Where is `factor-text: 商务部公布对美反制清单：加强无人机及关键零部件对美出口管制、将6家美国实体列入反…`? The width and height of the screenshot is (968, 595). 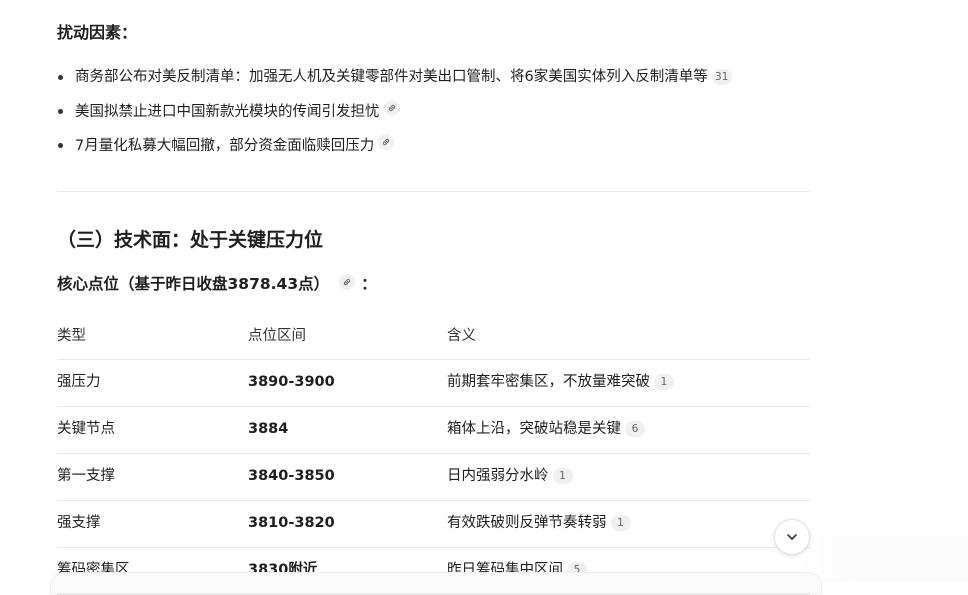
factor-text: 商务部公布对美反制清单：加强无人机及关键零部件对美出口管制、将6家美国实体列入反… is located at coordinates (391, 77).